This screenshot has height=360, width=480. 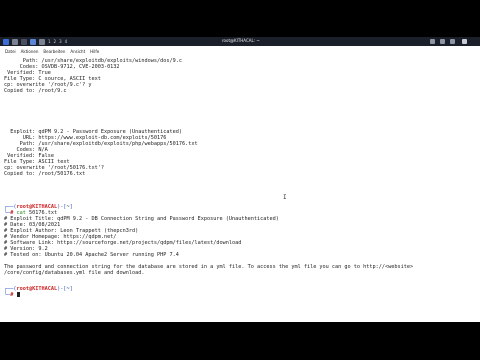 What do you see at coordinates (45, 174) in the screenshot?
I see `output-line: Copied to: /root/50176.txt` at bounding box center [45, 174].